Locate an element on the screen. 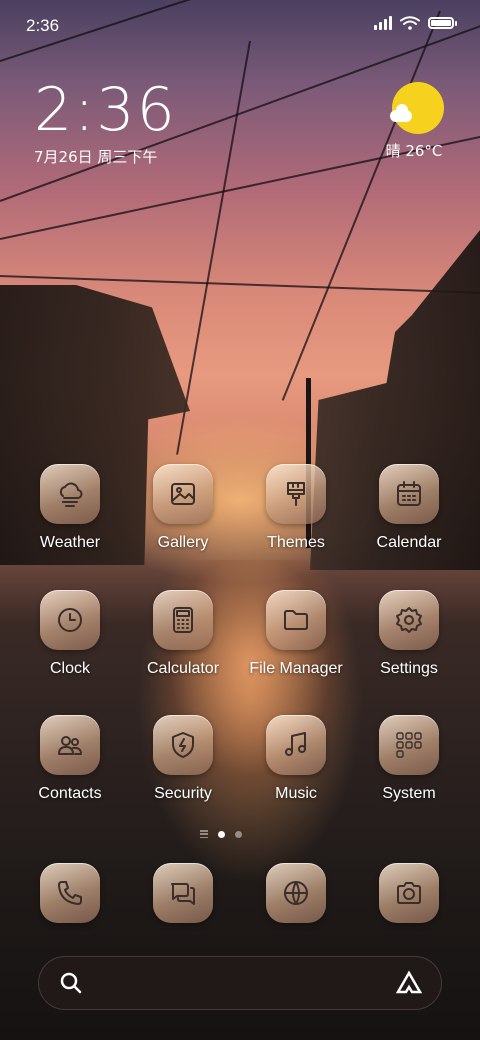 The width and height of the screenshot is (480, 1040). folder-grid-icon is located at coordinates (409, 745).